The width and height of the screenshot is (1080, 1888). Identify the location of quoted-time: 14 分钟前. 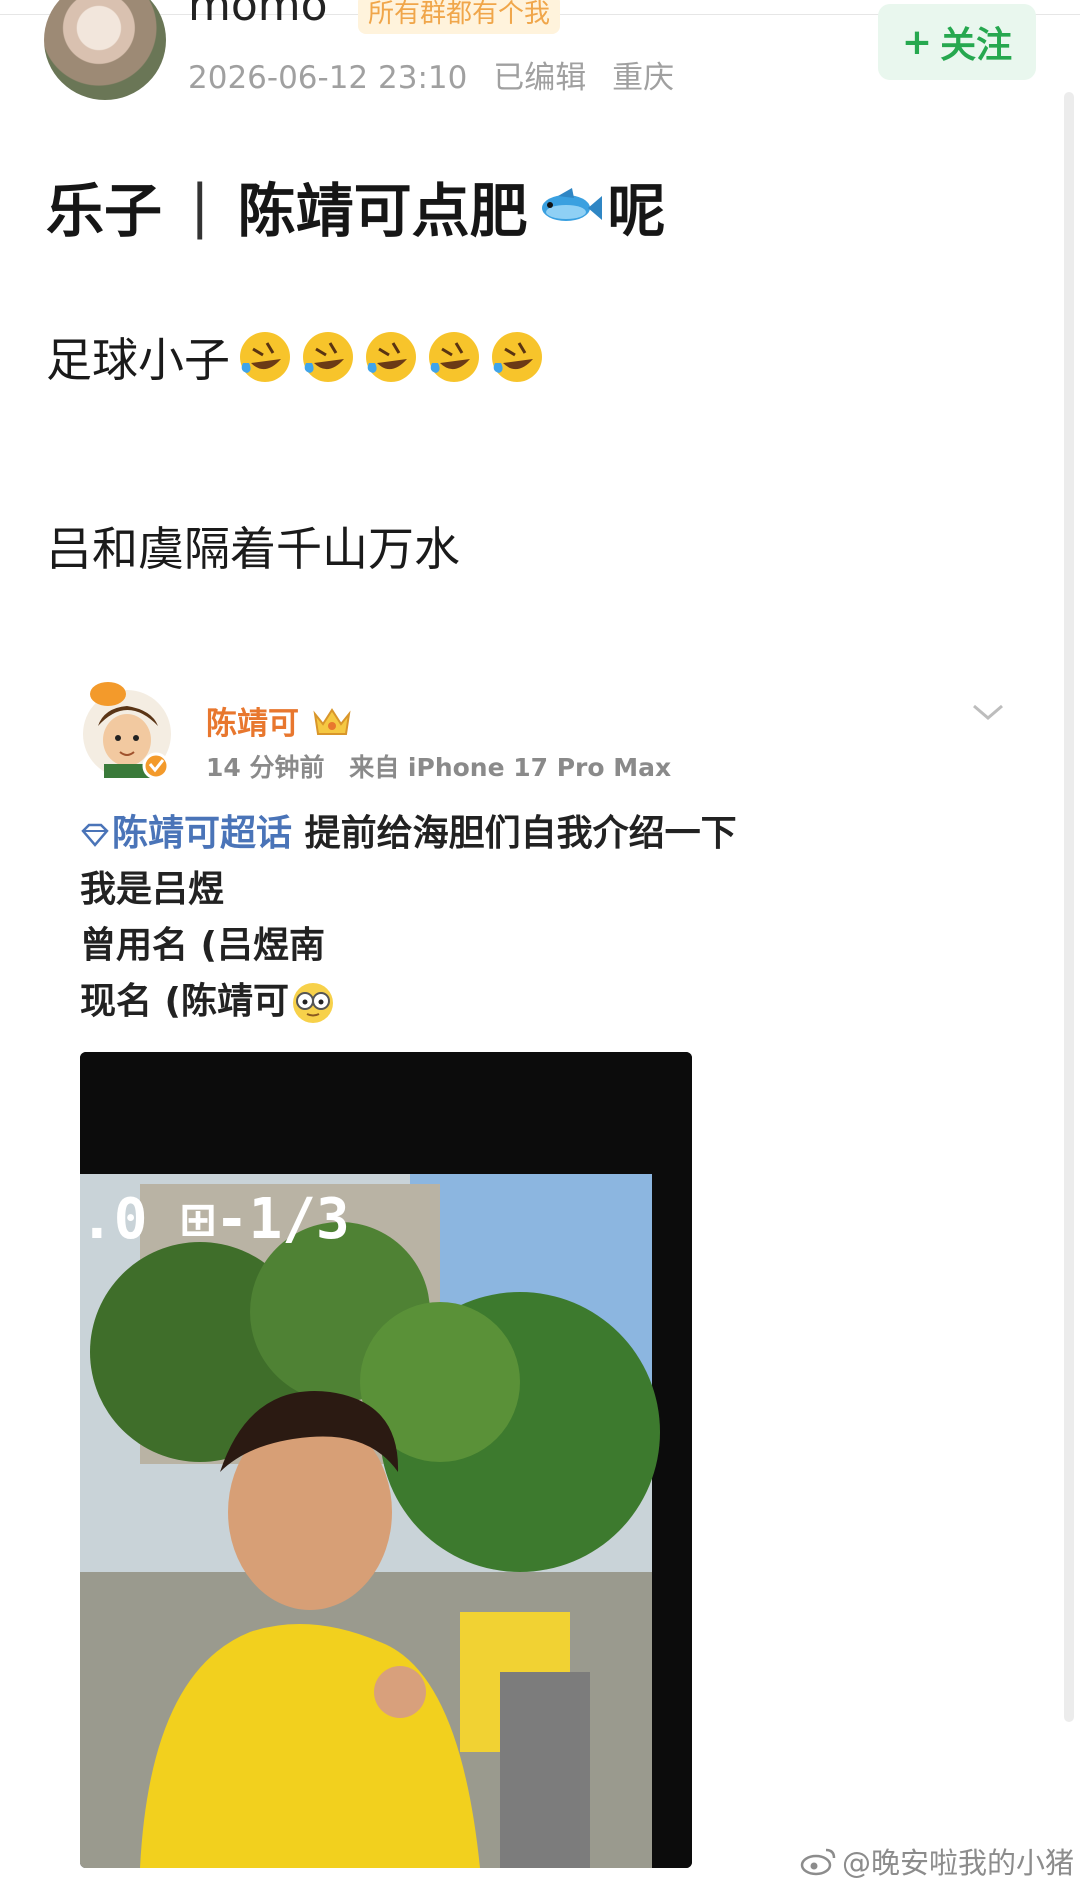
(265, 767).